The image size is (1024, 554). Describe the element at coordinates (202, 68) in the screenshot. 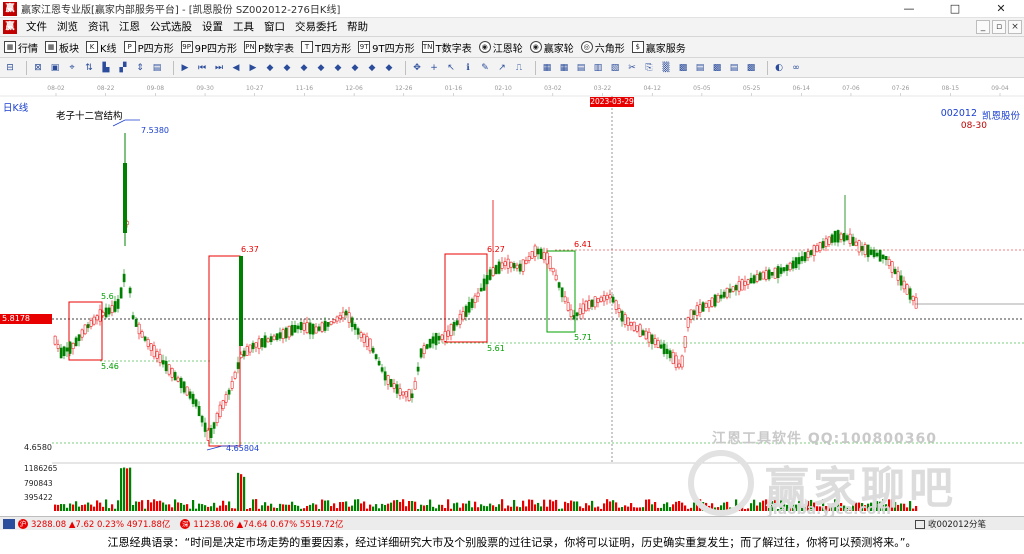

I see `chart-tool-icon: ⏮` at that location.